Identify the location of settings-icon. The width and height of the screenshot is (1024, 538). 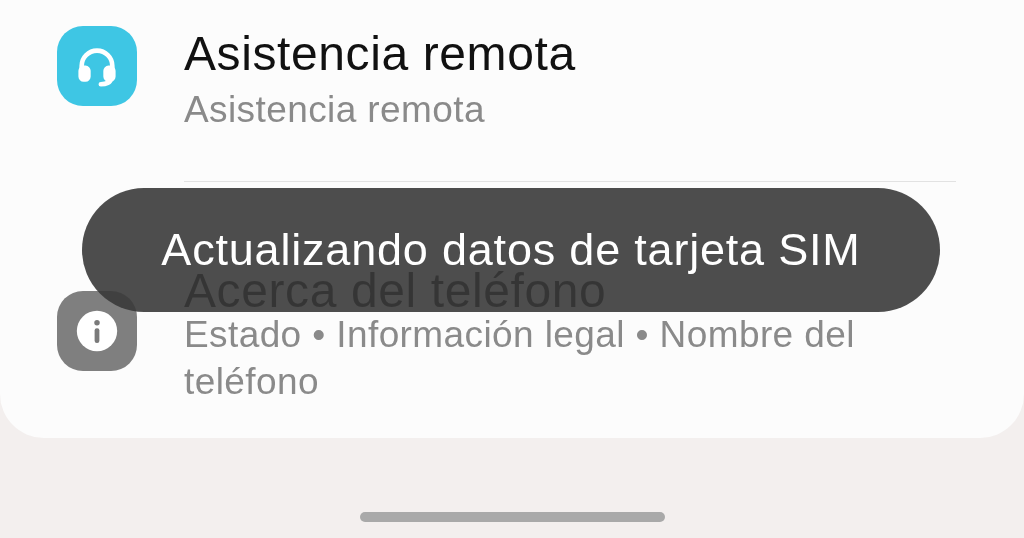
(97, 331).